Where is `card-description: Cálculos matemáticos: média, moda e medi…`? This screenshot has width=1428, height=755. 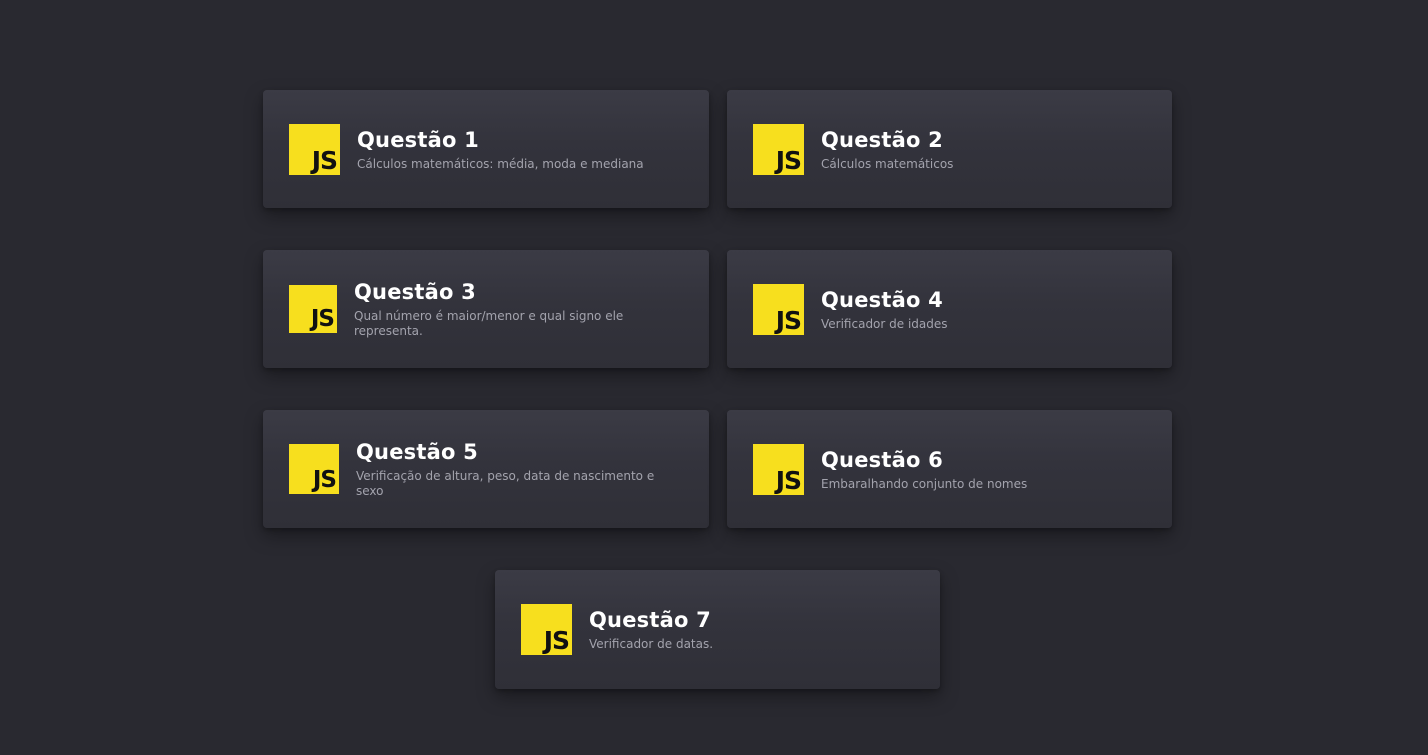
card-description: Cálculos matemáticos: média, moda e medi… is located at coordinates (500, 163).